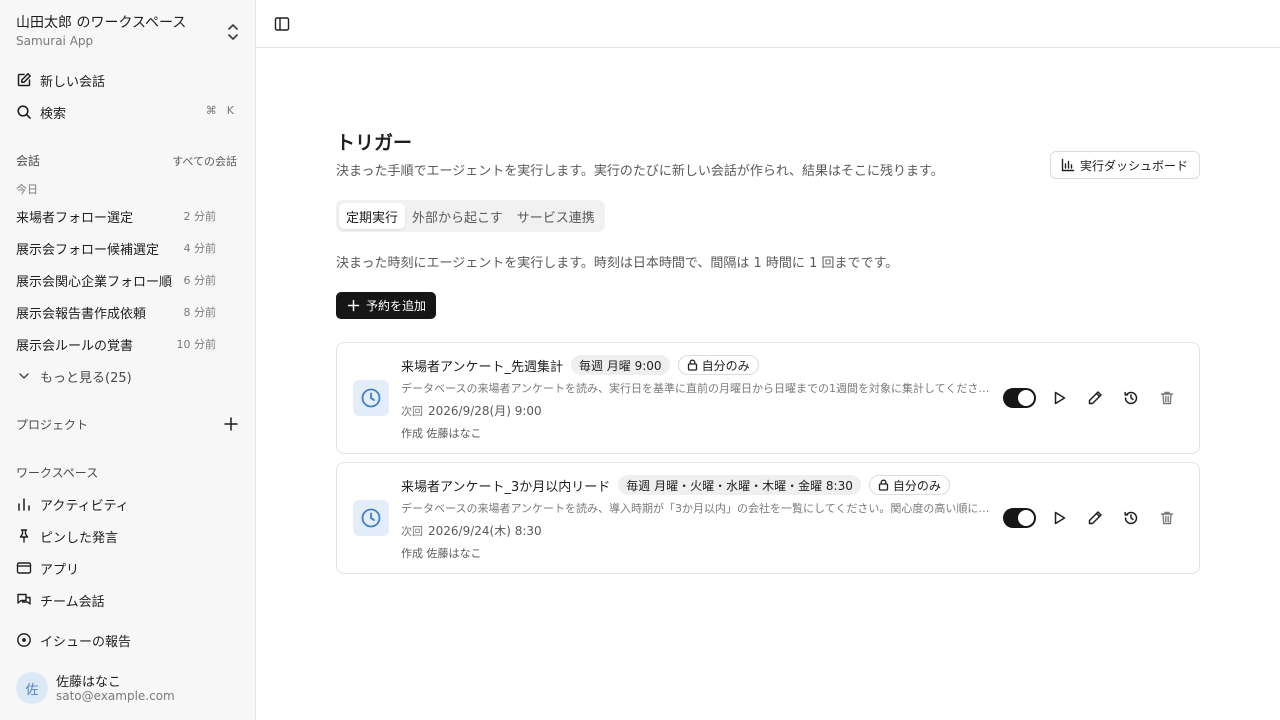  I want to click on next-run-time: 2026/9/28(月) 9:00, so click(485, 411).